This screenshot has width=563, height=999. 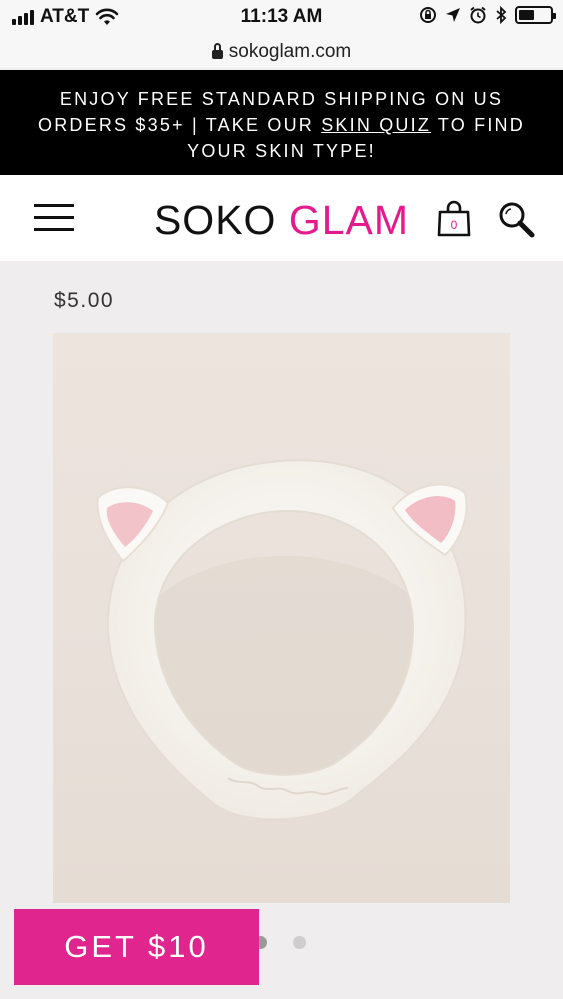 I want to click on logo-word-glam: GLAM, so click(x=349, y=220).